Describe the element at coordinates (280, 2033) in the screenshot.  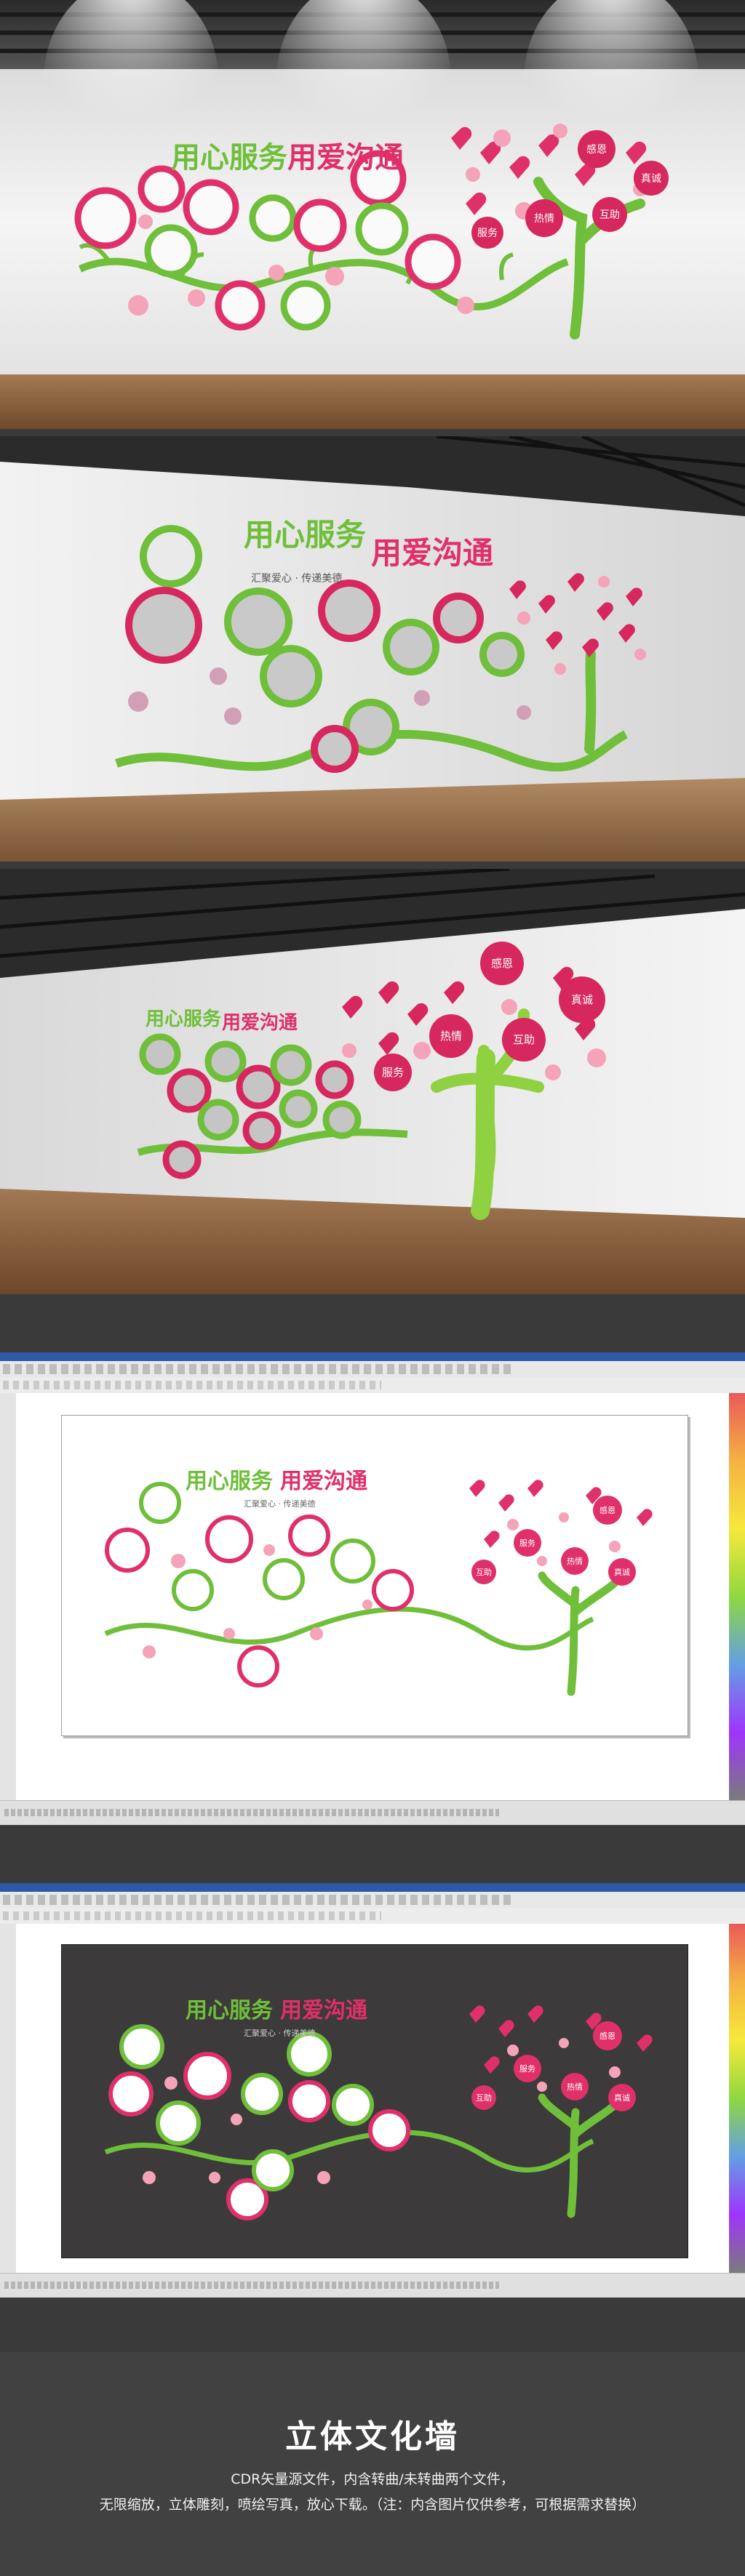
I see `subtitle-5: 汇聚爱心 · 传递美德` at that location.